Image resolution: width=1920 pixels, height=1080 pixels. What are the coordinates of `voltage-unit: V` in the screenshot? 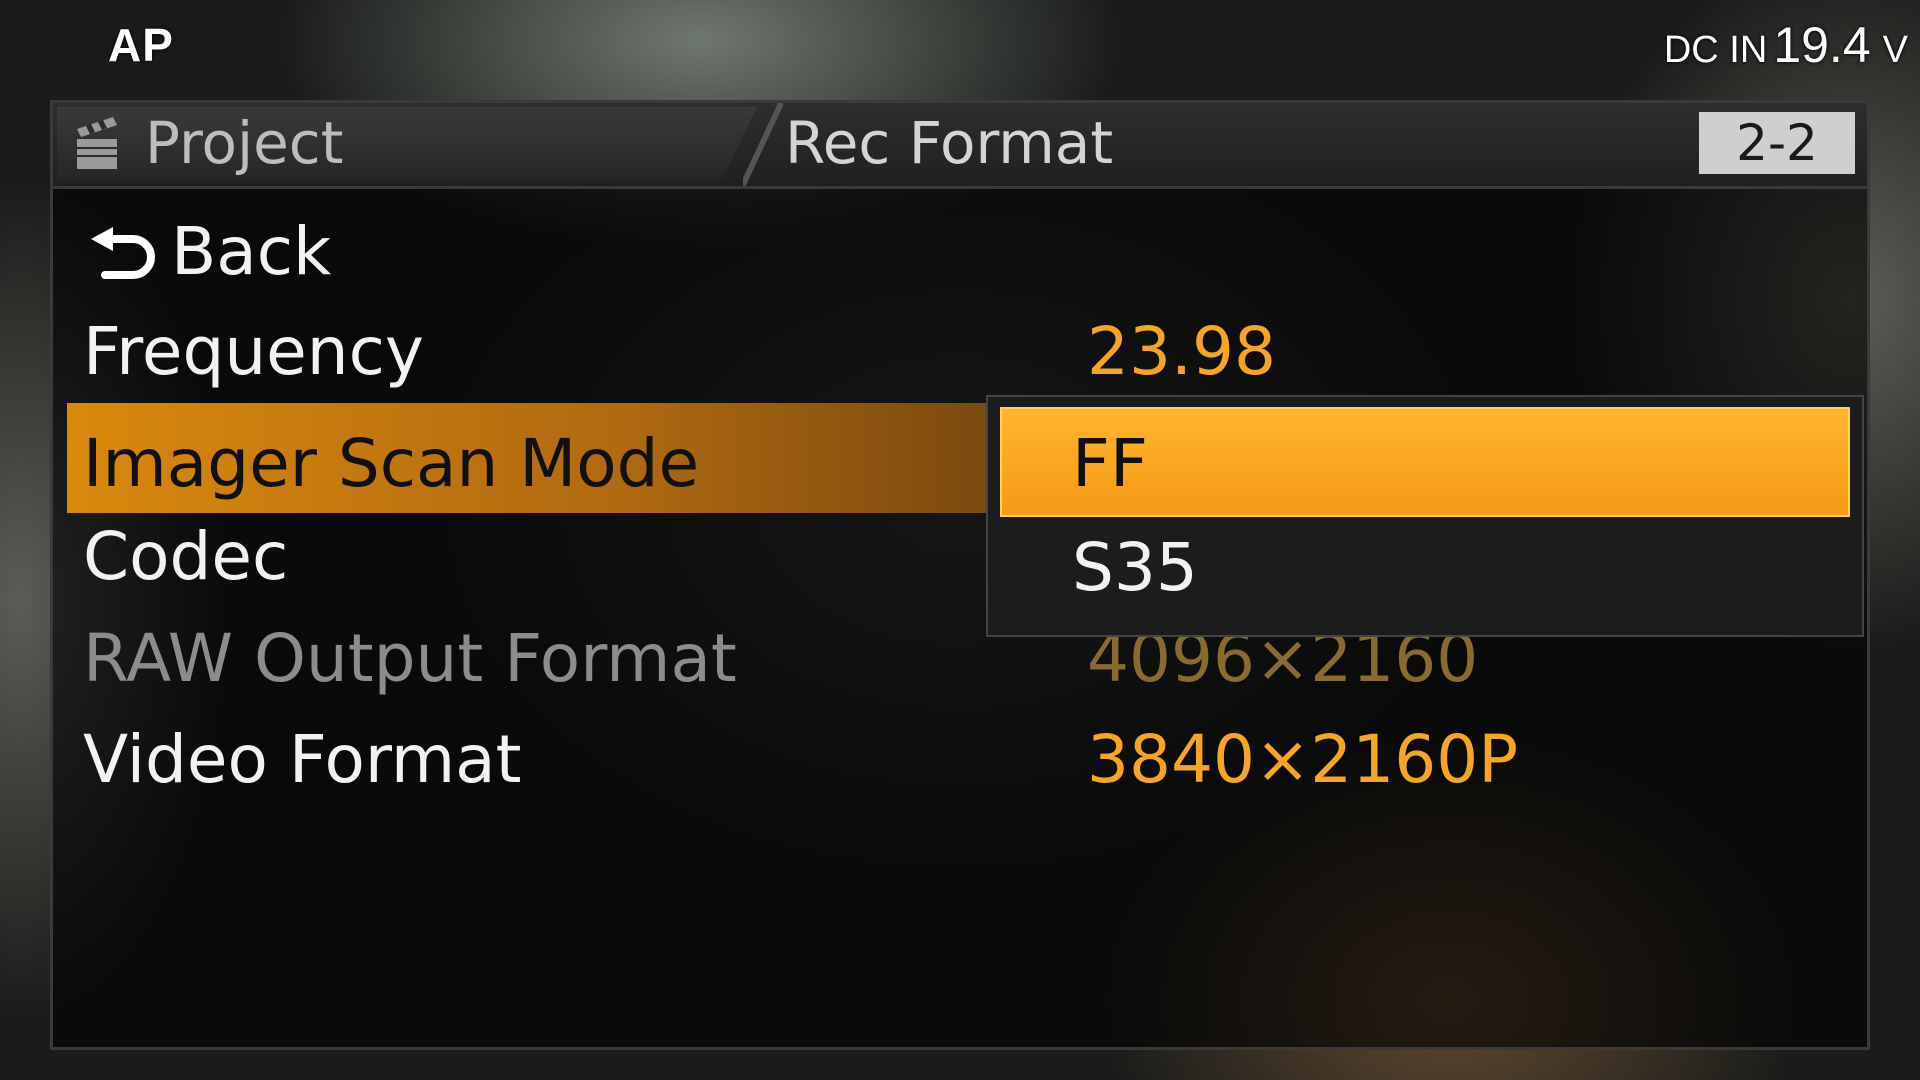 It's located at (1895, 50).